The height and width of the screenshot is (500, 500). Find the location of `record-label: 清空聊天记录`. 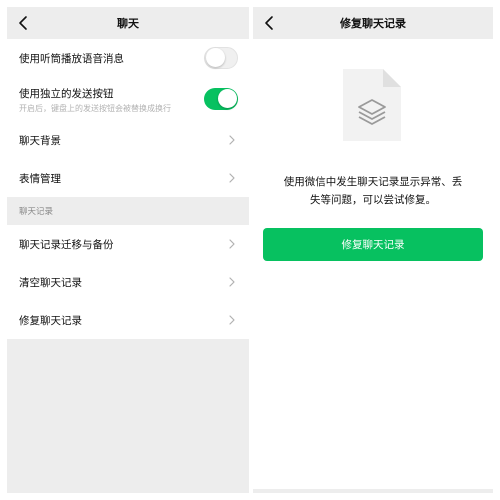

record-label: 清空聊天记录 is located at coordinates (50, 282).